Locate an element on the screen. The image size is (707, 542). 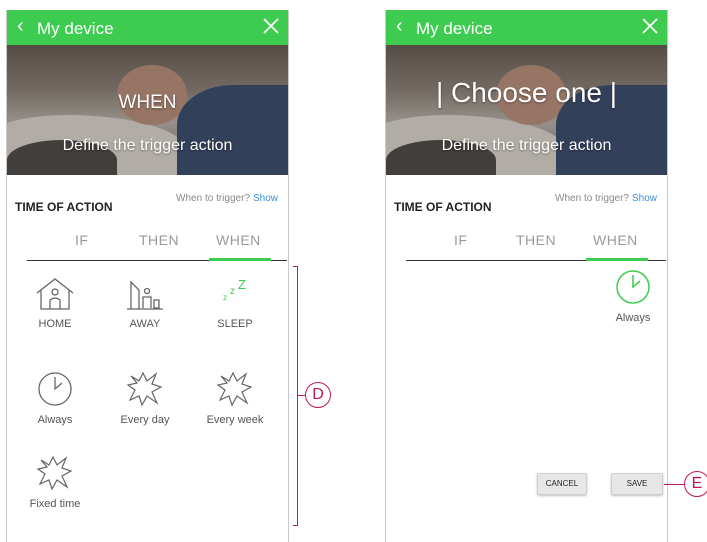
option-every-week: Every week is located at coordinates (235, 398).